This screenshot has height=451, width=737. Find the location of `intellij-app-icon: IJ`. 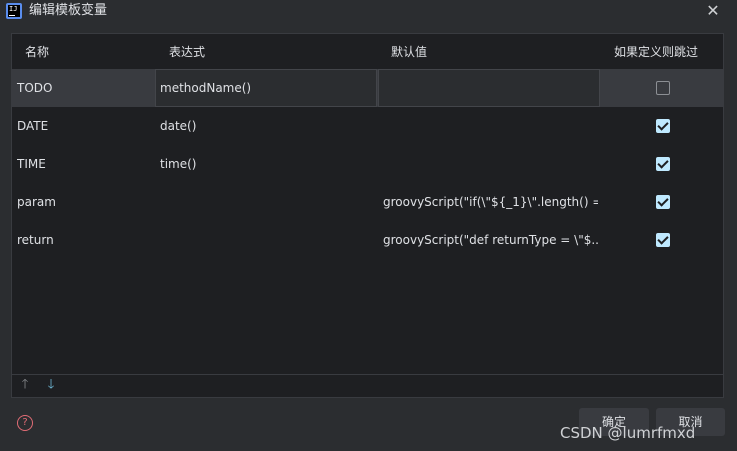

intellij-app-icon: IJ is located at coordinates (14, 11).